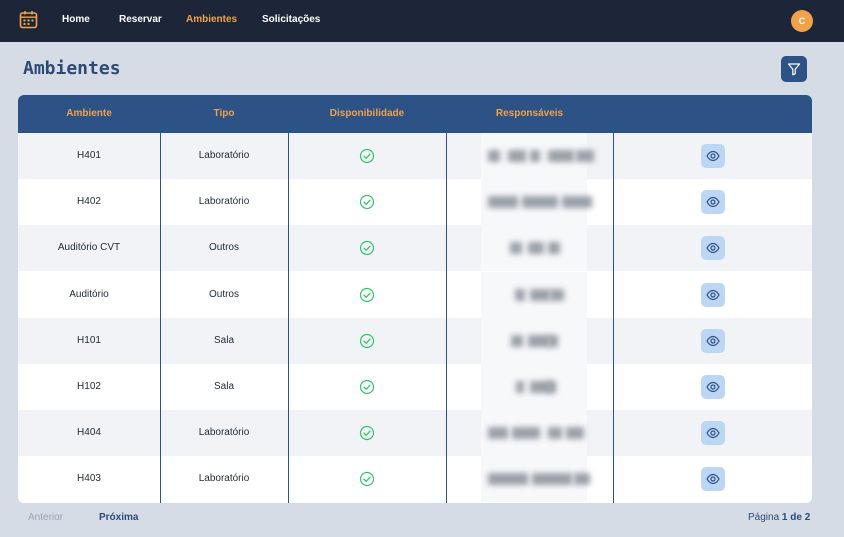 The width and height of the screenshot is (844, 537). Describe the element at coordinates (89, 386) in the screenshot. I see `cell-ambiente: H102` at that location.